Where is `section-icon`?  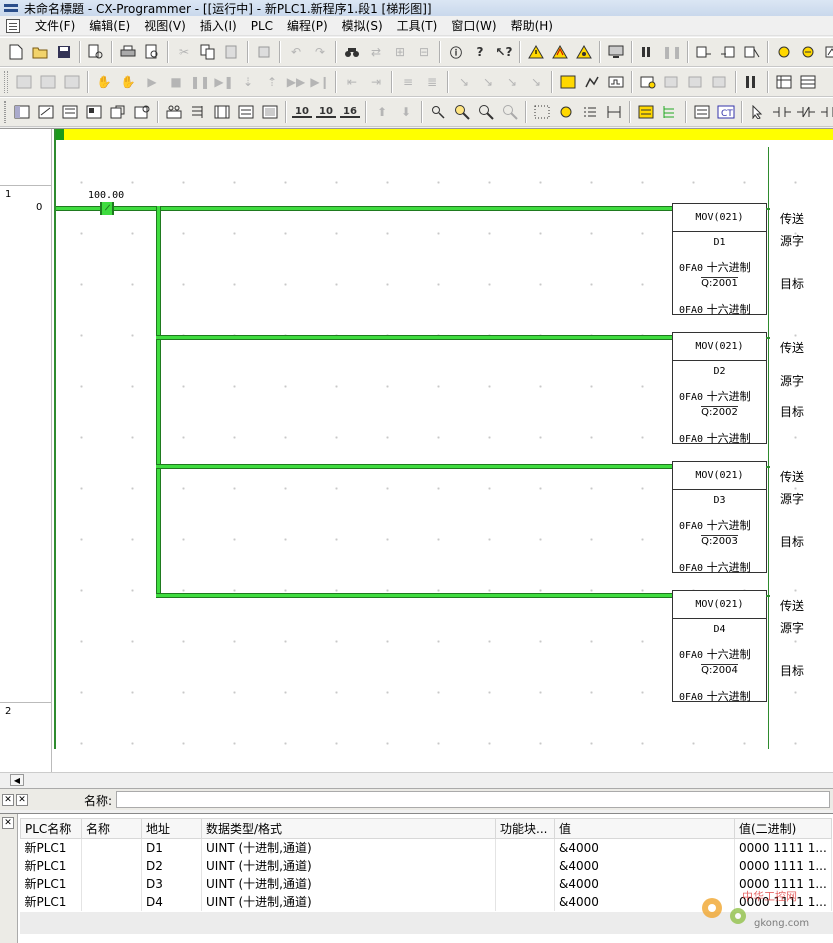
section-icon is located at coordinates (198, 112).